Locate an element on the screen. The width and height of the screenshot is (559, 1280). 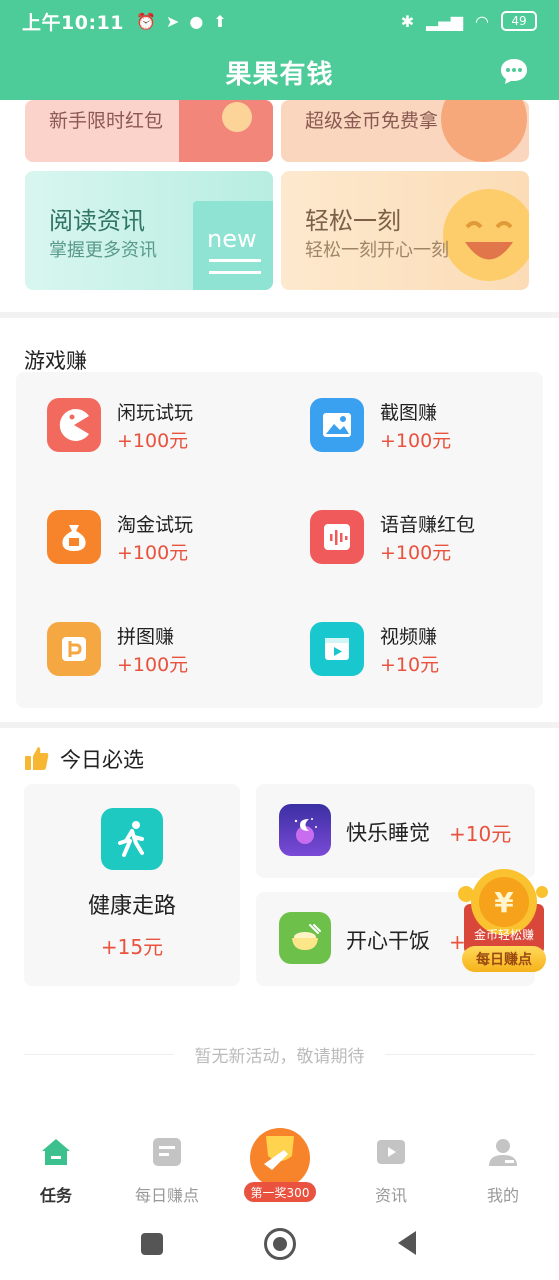
gold-free-banner: 超级金币免费拿 is located at coordinates (405, 131).